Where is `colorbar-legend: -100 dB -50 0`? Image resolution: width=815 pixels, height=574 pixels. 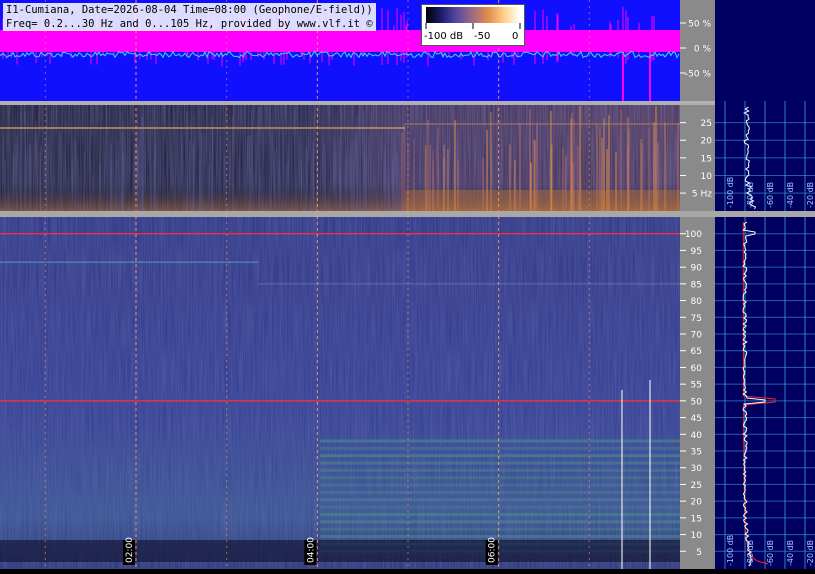 colorbar-legend: -100 dB -50 0 is located at coordinates (473, 25).